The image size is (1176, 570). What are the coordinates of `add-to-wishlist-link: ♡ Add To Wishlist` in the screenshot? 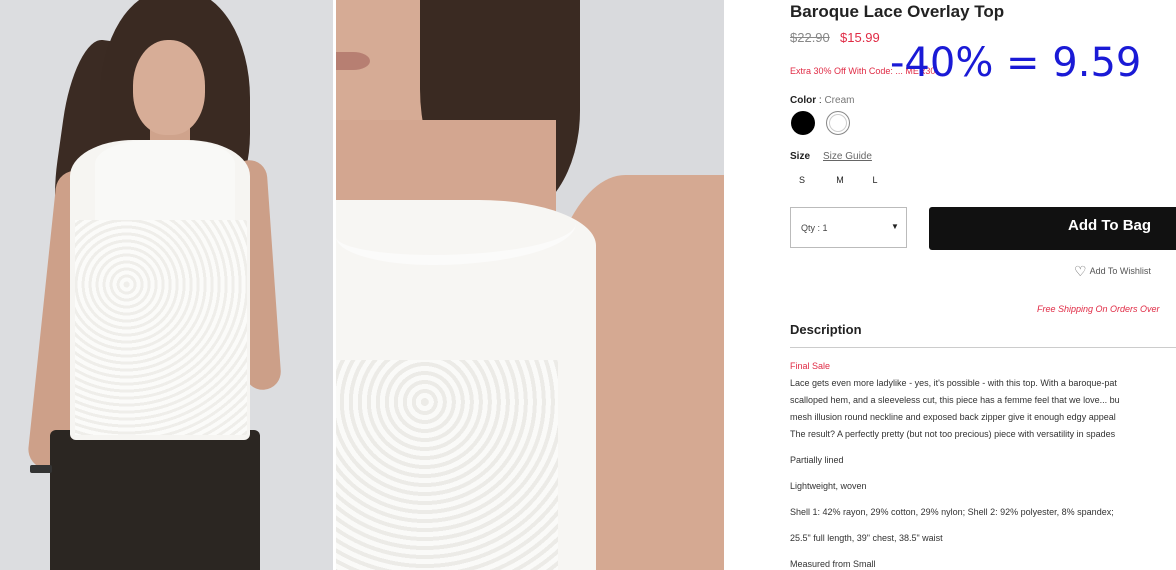 It's located at (1112, 271).